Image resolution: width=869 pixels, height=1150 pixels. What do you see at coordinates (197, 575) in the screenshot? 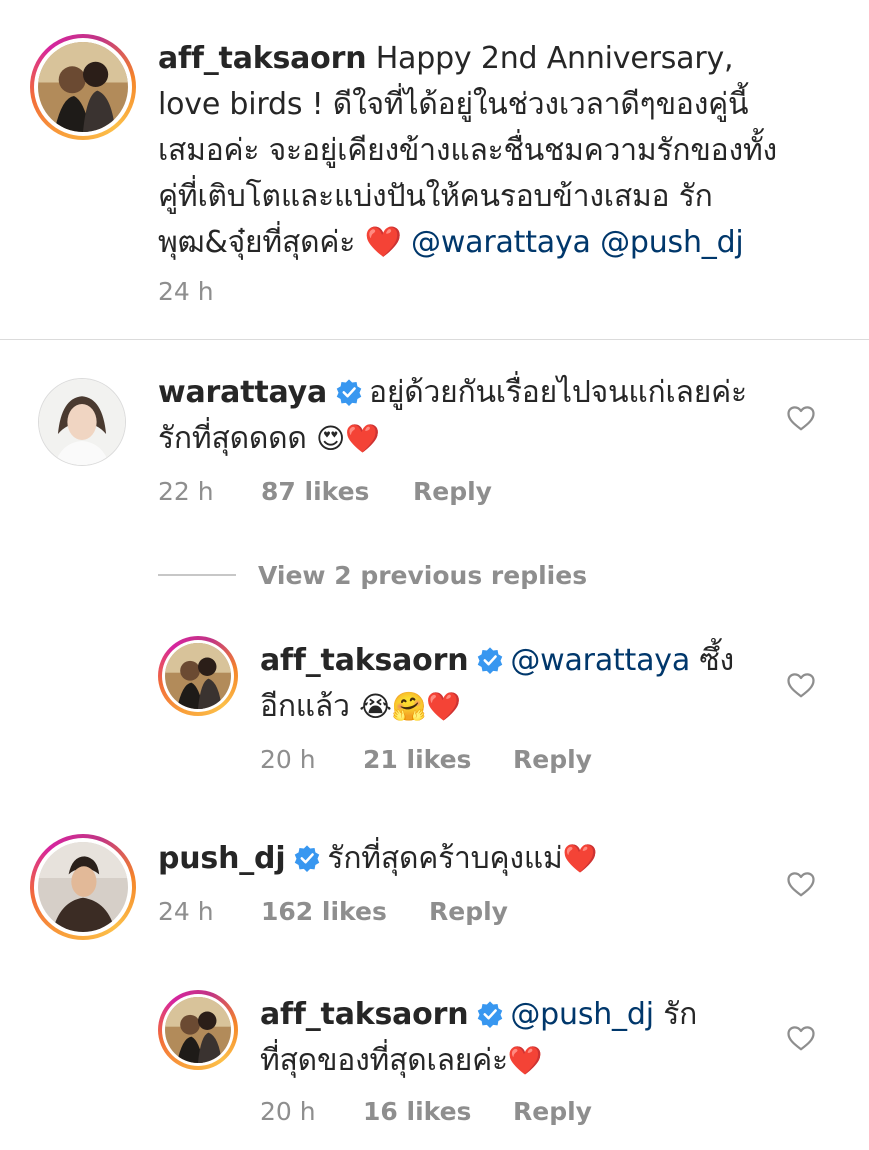
I see `replies-divider-line` at bounding box center [197, 575].